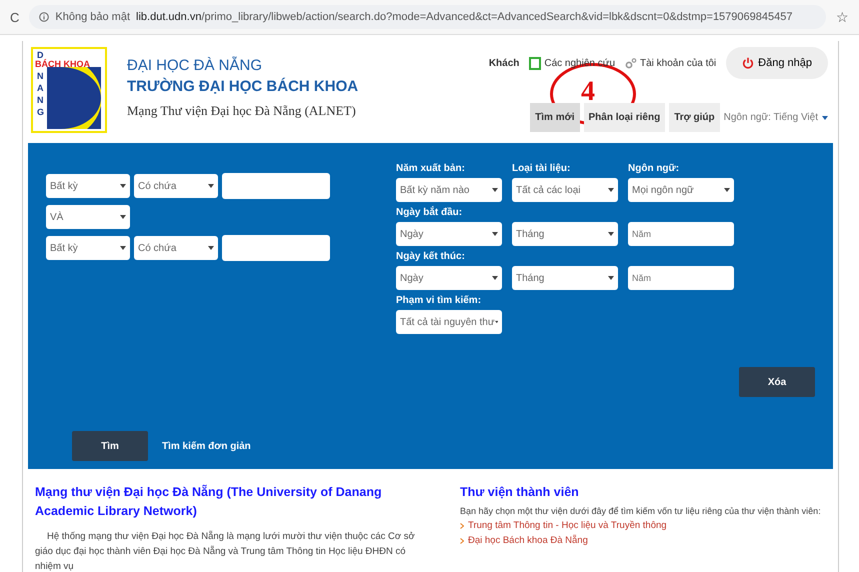 The height and width of the screenshot is (572, 859). What do you see at coordinates (565, 190) in the screenshot?
I see `select-field: Tất cả các loại` at bounding box center [565, 190].